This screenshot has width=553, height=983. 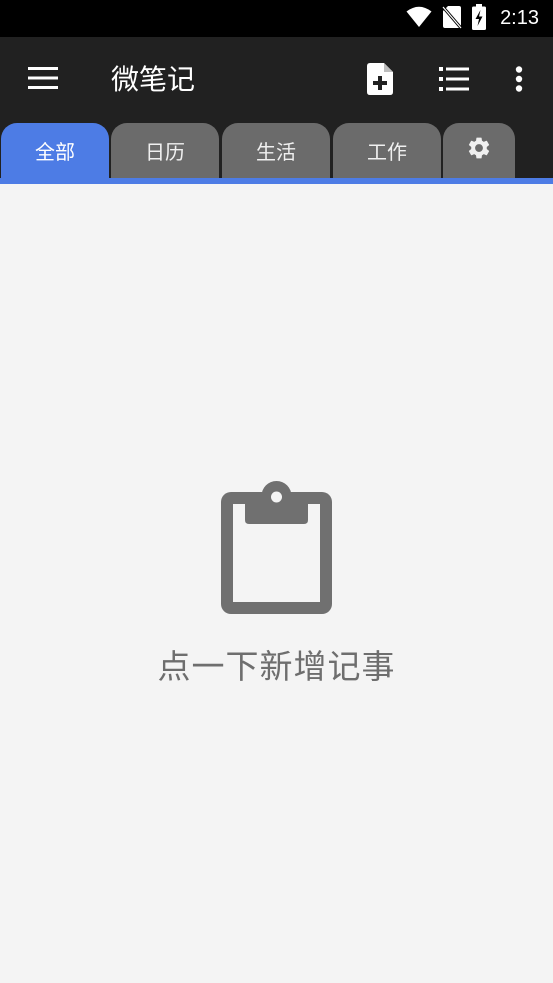 What do you see at coordinates (419, 19) in the screenshot?
I see `wifi-icon` at bounding box center [419, 19].